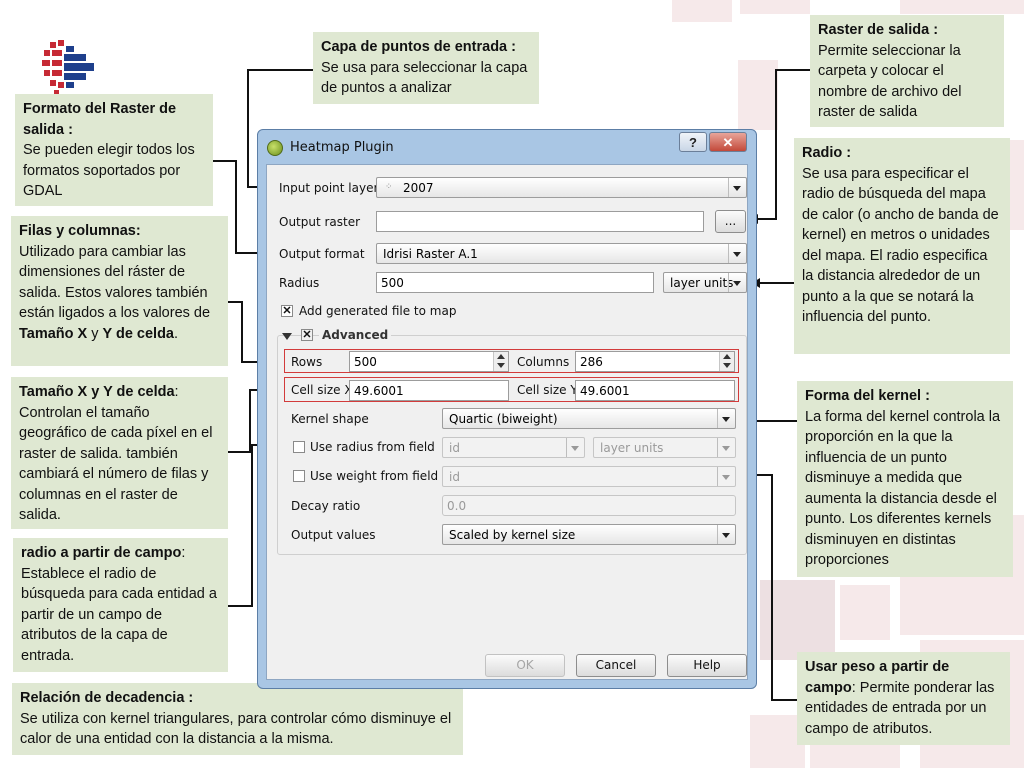  Describe the element at coordinates (540, 221) in the screenshot. I see `output-raster-input` at that location.